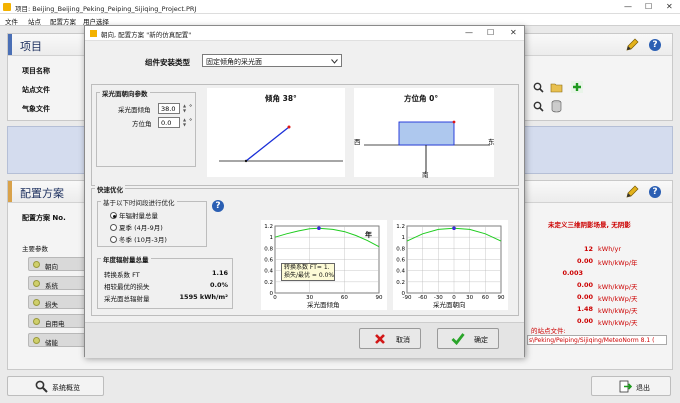  What do you see at coordinates (184, 122) in the screenshot?
I see `azimuth-spinner: ▲ ▼` at bounding box center [184, 122].